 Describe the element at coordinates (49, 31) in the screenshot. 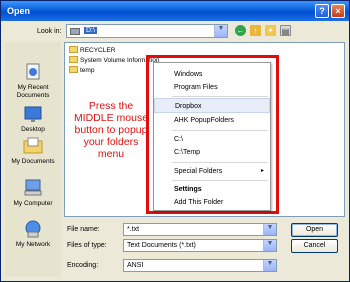

I see `look-in-label: Look in:` at that location.